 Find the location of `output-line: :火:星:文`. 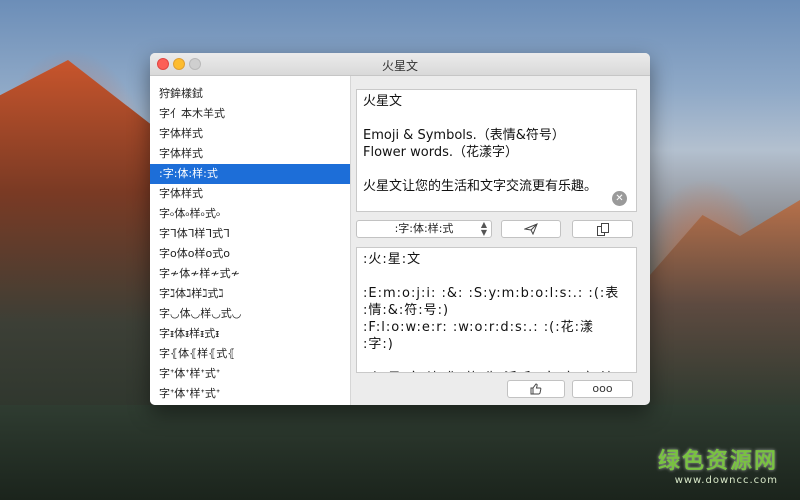

output-line: :火:星:文 is located at coordinates (392, 259).